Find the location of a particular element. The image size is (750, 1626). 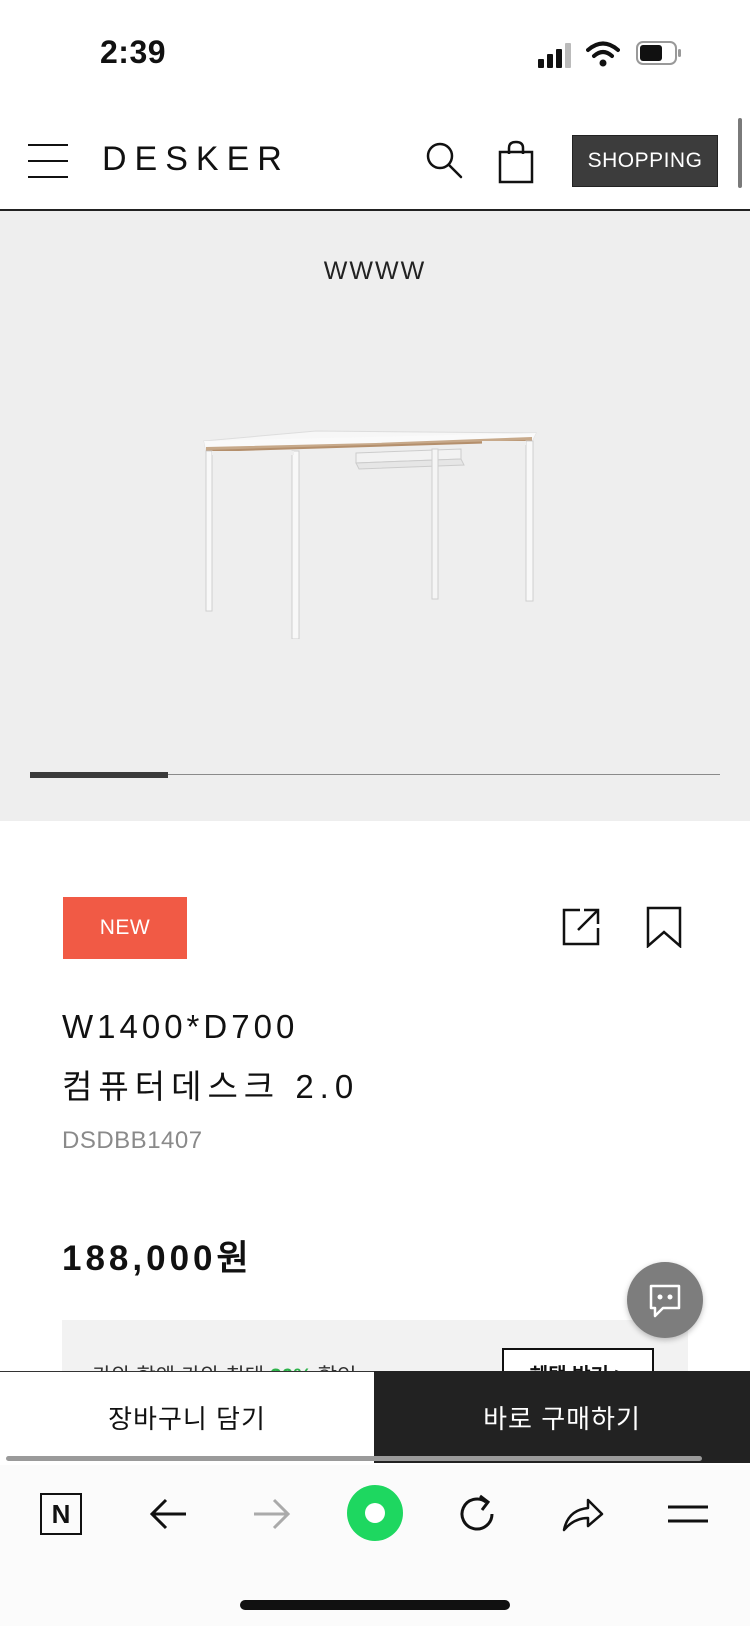

shopping-bag-icon is located at coordinates (516, 162).